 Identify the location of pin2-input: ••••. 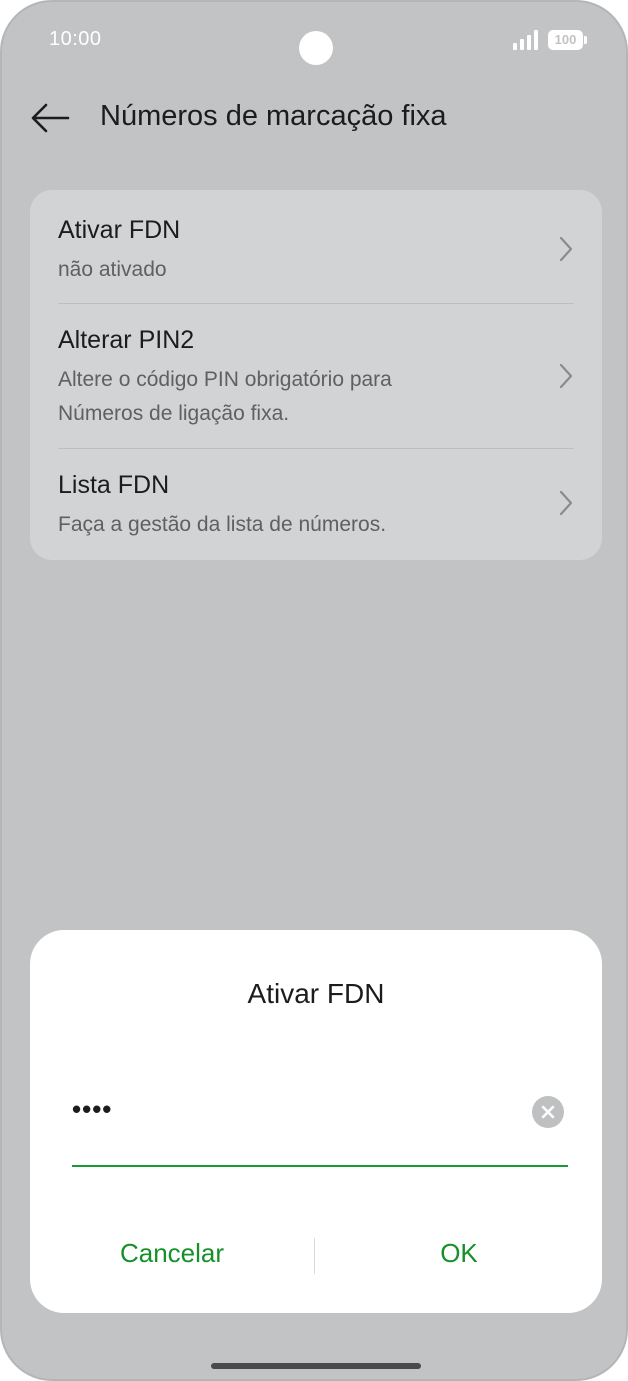
(320, 1127).